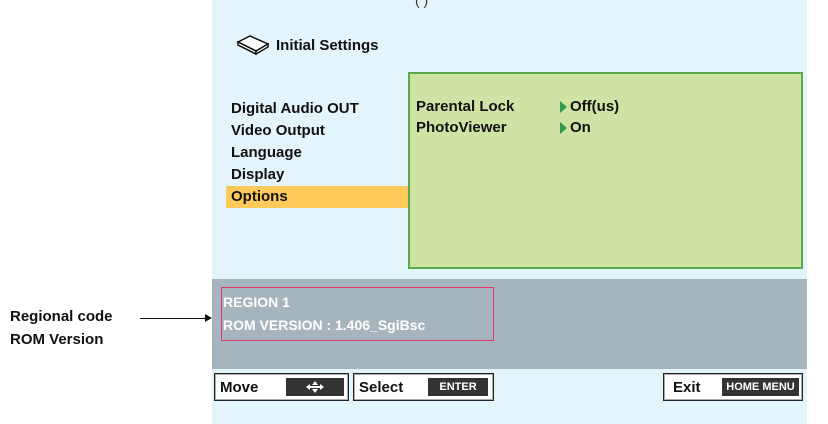 This screenshot has width=828, height=424. I want to click on menu-item-language: Language, so click(317, 153).